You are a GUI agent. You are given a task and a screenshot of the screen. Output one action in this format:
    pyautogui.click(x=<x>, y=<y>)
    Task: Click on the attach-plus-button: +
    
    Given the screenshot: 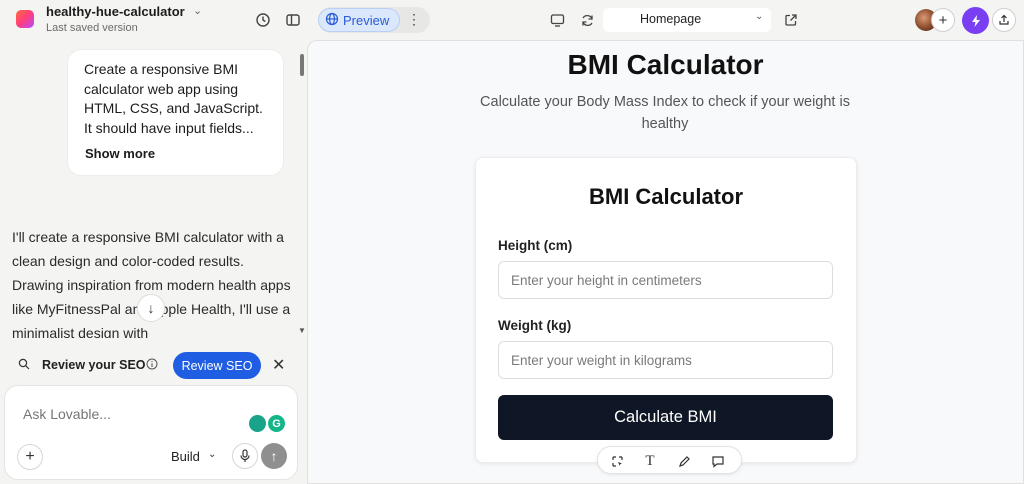 What is the action you would take?
    pyautogui.click(x=30, y=457)
    